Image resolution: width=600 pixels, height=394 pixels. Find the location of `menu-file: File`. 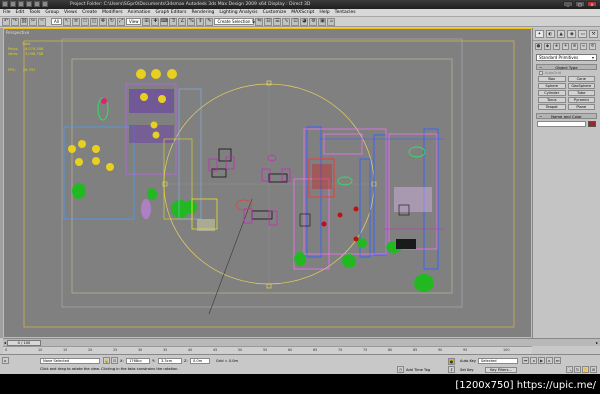

menu-file: File is located at coordinates (7, 12).